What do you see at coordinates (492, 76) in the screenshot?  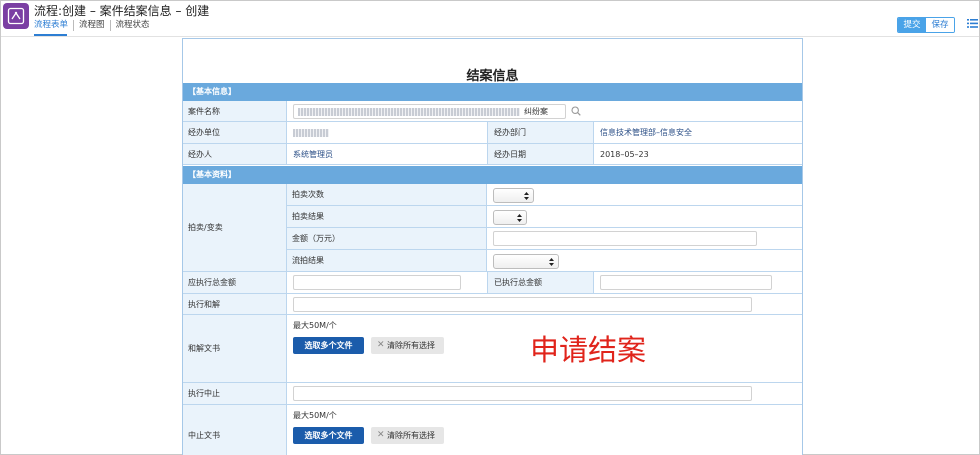 I see `form-title: 结案信息` at bounding box center [492, 76].